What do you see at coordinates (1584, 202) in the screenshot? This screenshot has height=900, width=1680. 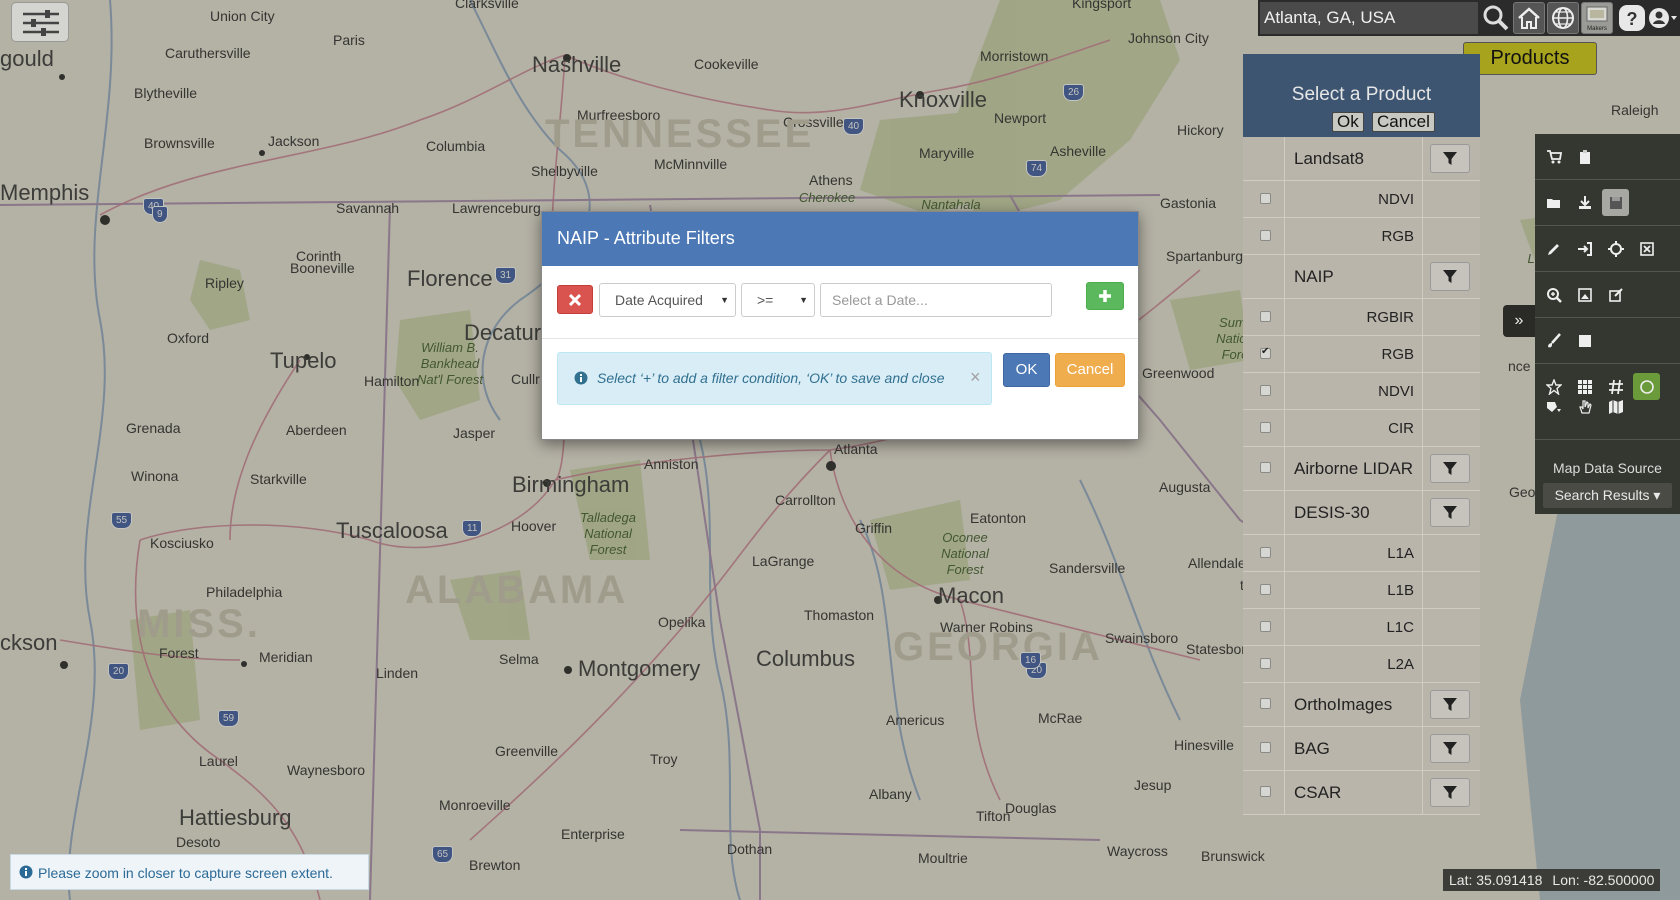 I see `download-tool-button` at bounding box center [1584, 202].